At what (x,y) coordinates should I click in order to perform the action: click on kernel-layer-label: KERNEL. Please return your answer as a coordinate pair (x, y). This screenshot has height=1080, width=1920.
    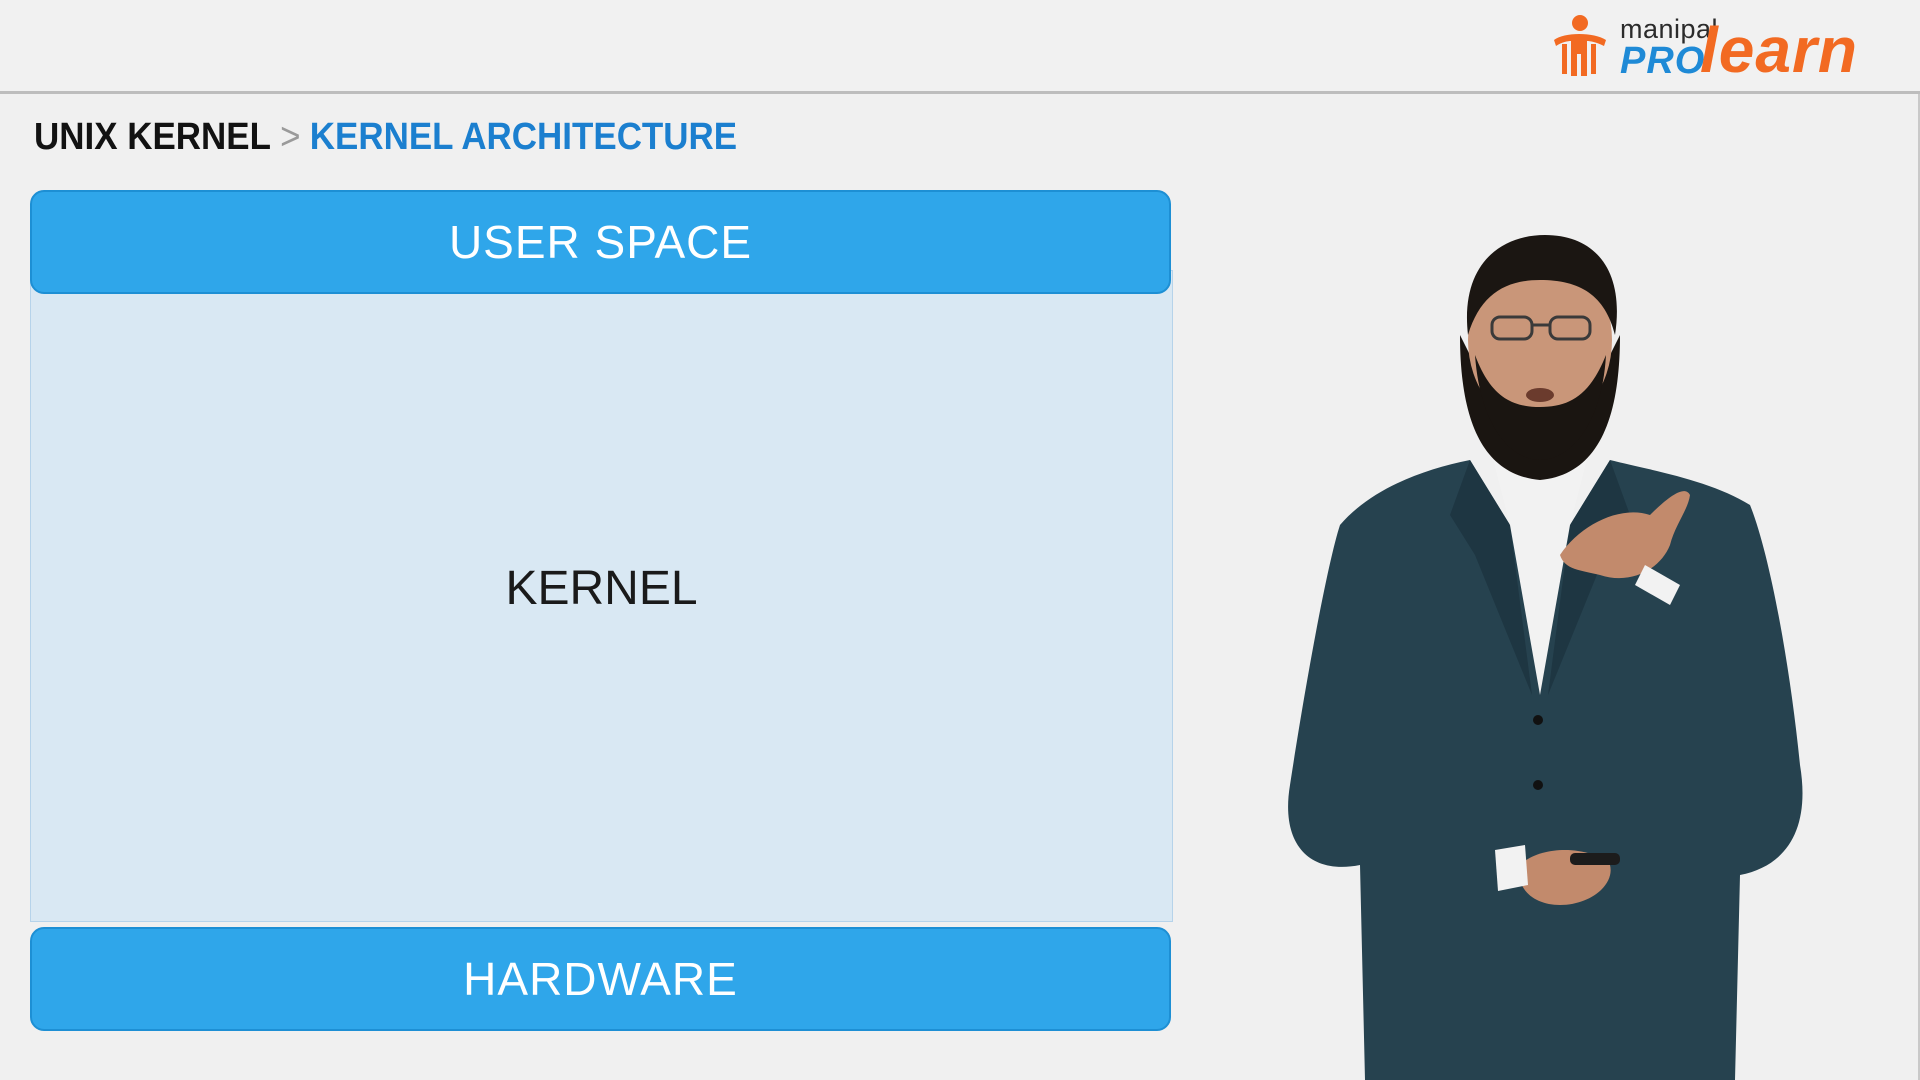
    Looking at the image, I should click on (601, 588).